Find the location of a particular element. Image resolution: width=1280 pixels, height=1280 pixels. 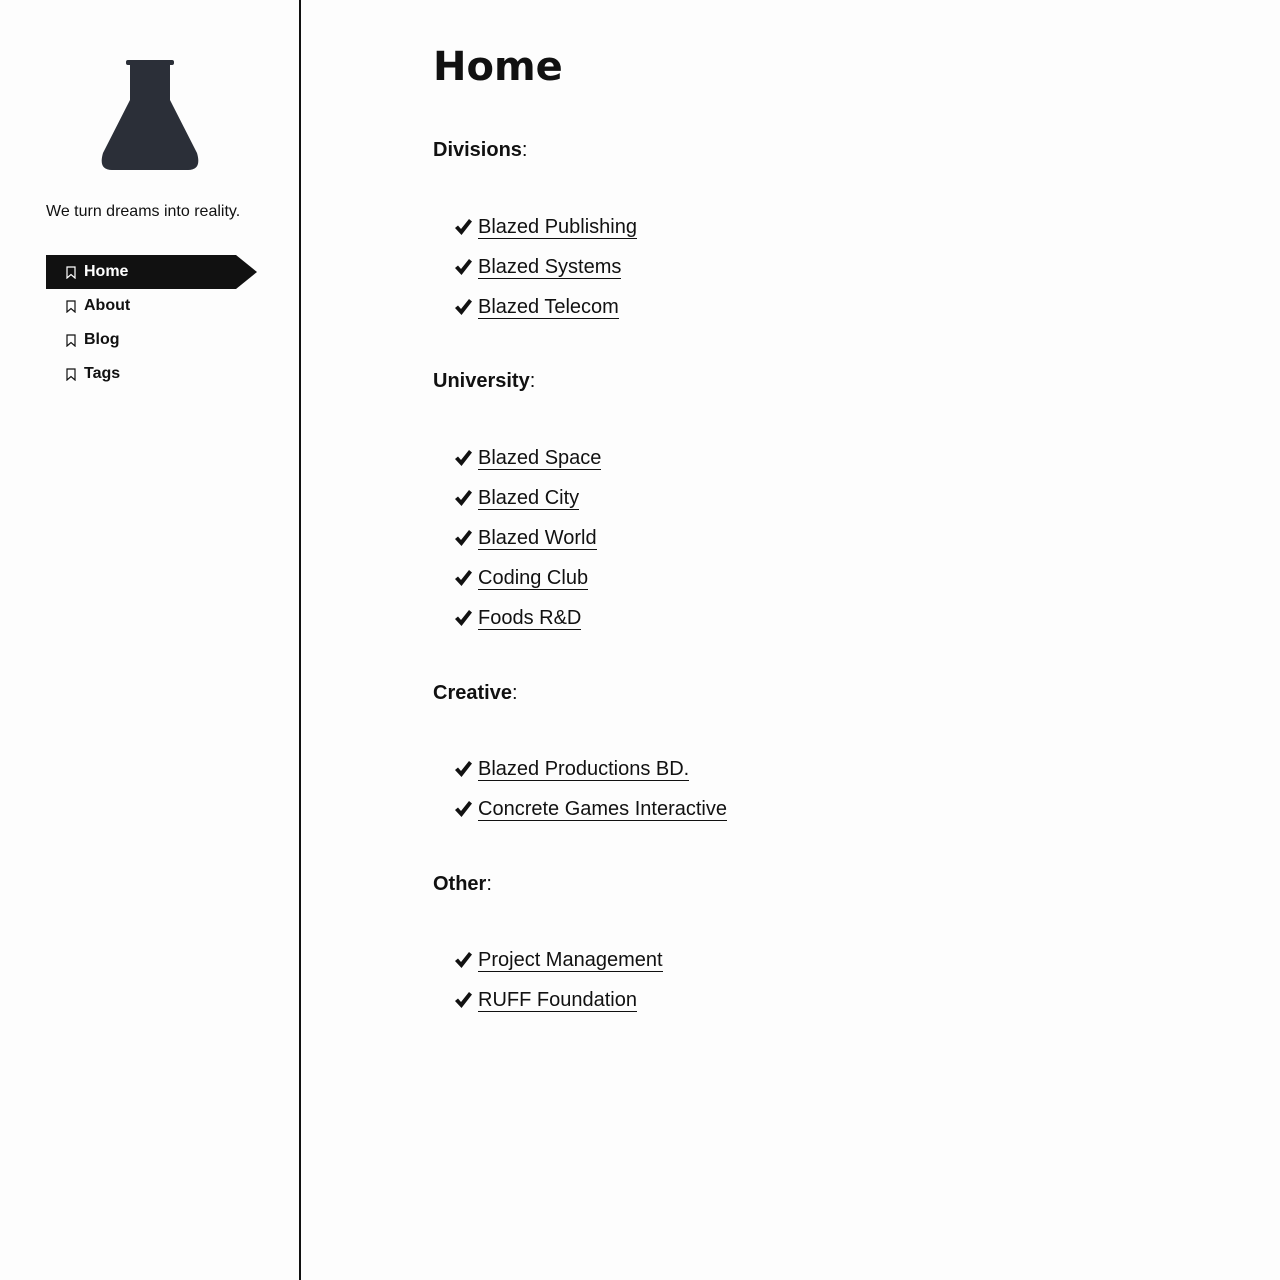

section-heading-other: Other: is located at coordinates (462, 884).